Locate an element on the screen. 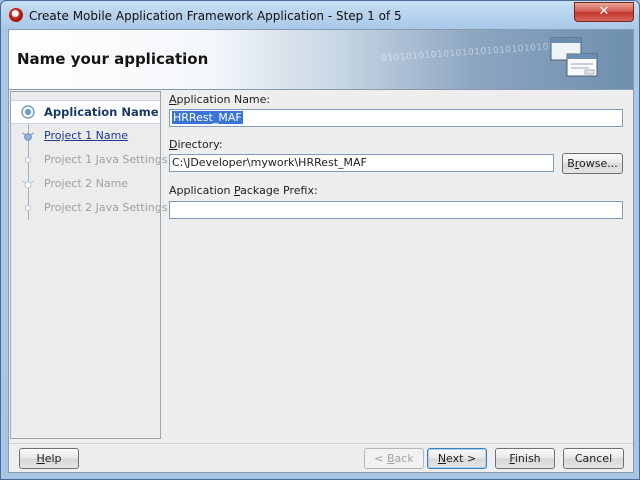  step-label: Project 2 Name is located at coordinates (86, 183).